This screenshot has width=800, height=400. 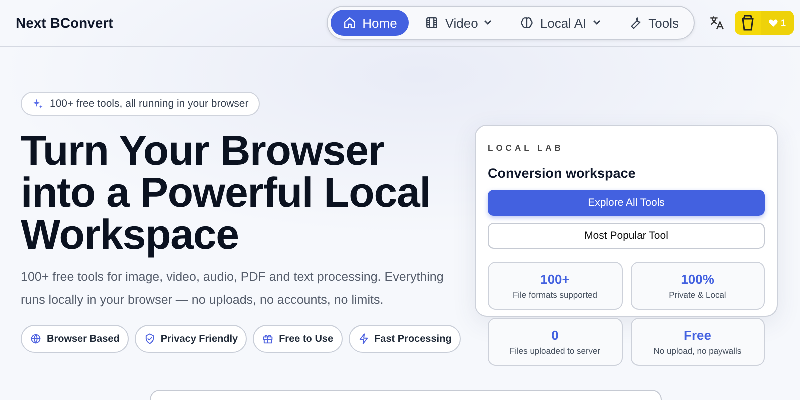 What do you see at coordinates (555, 279) in the screenshot?
I see `stat-value: 100+` at bounding box center [555, 279].